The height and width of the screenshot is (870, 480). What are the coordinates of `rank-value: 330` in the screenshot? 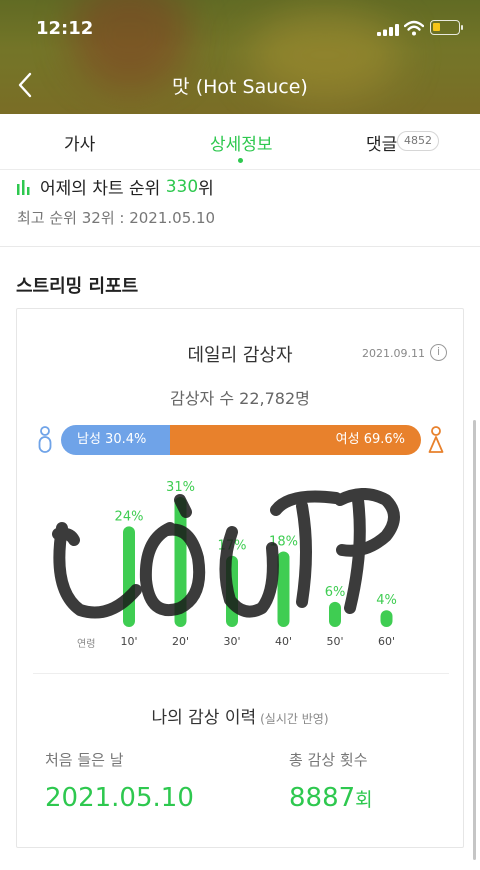 It's located at (182, 186).